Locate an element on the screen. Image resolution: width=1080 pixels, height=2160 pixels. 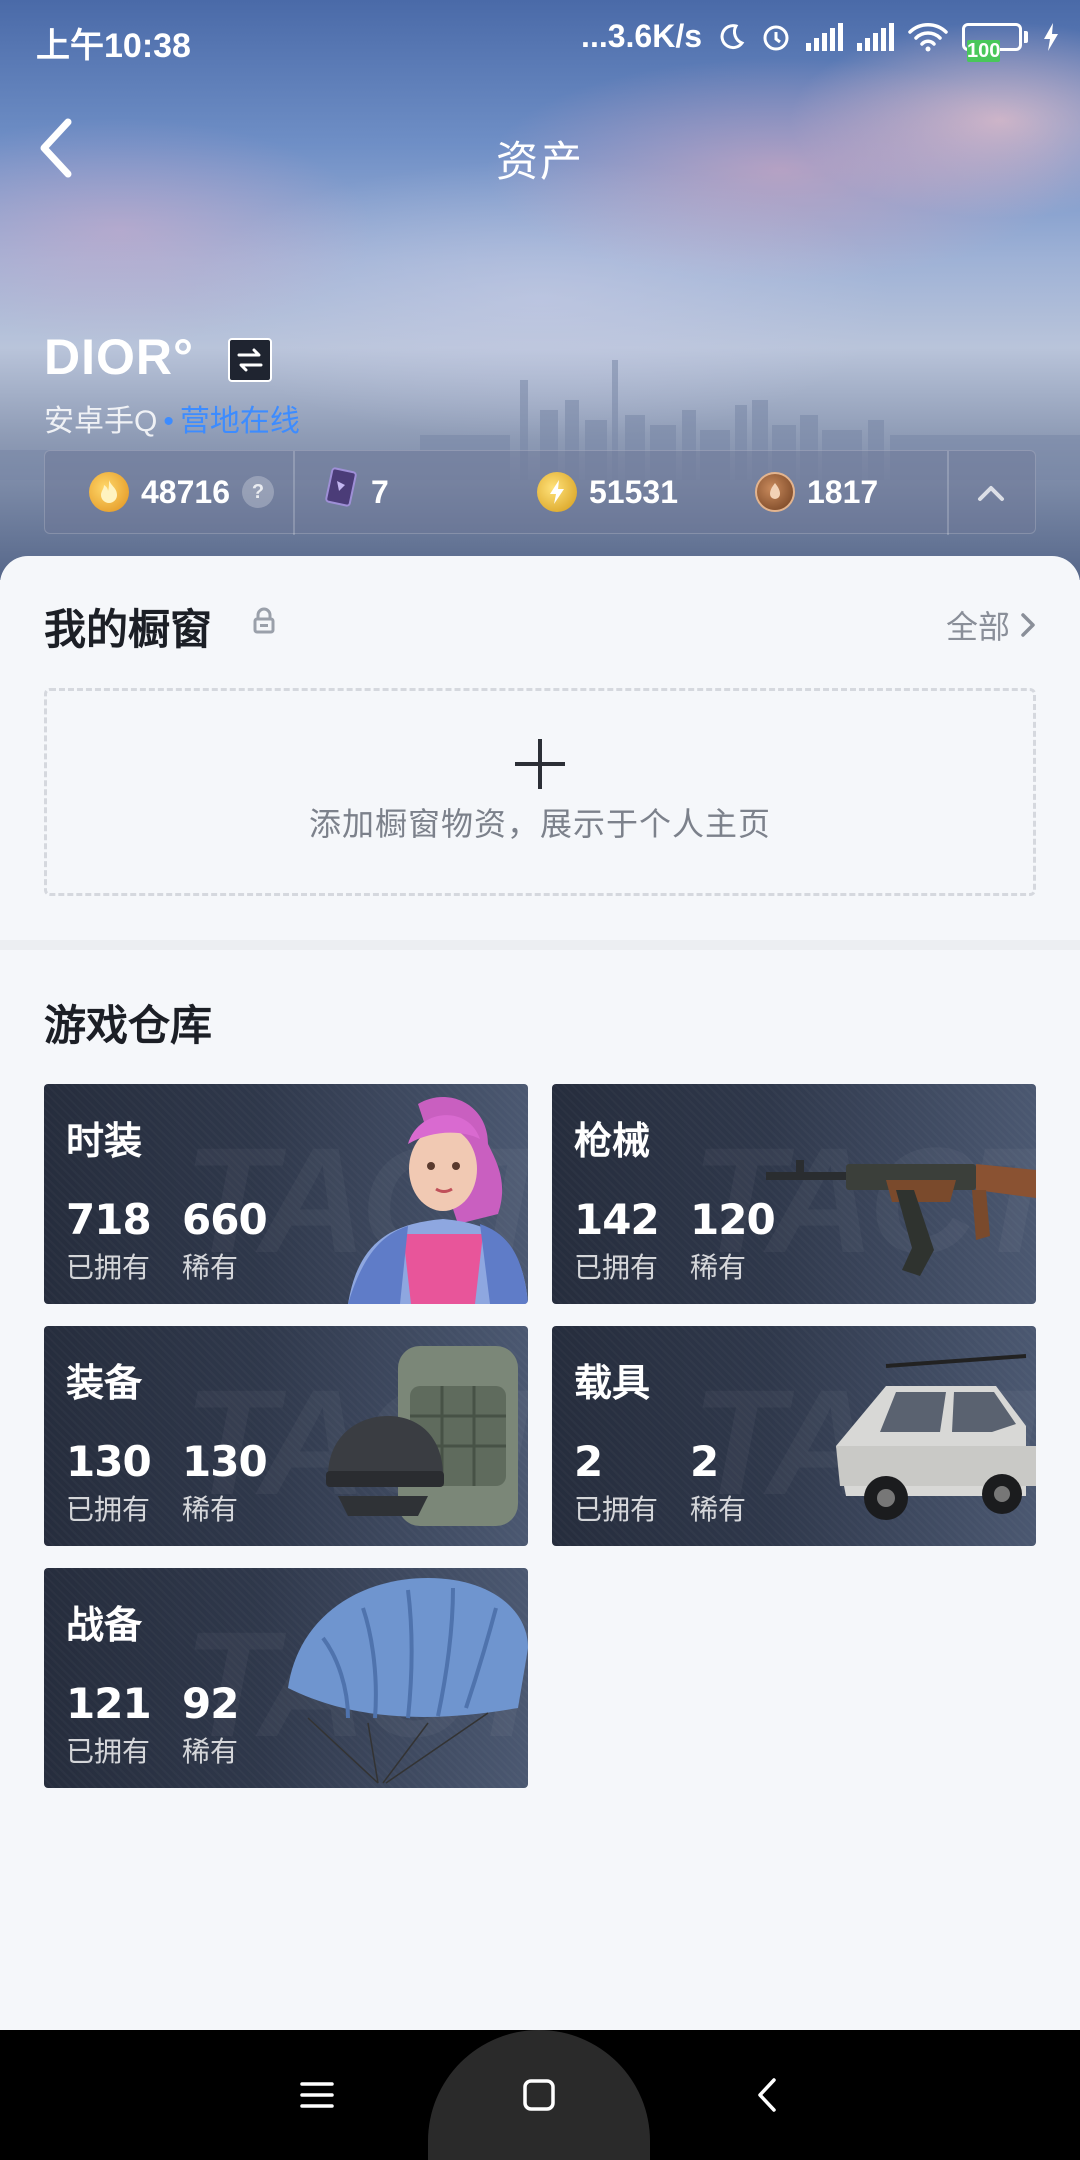
rare-stat: 660 稀有 is located at coordinates (225, 1240).